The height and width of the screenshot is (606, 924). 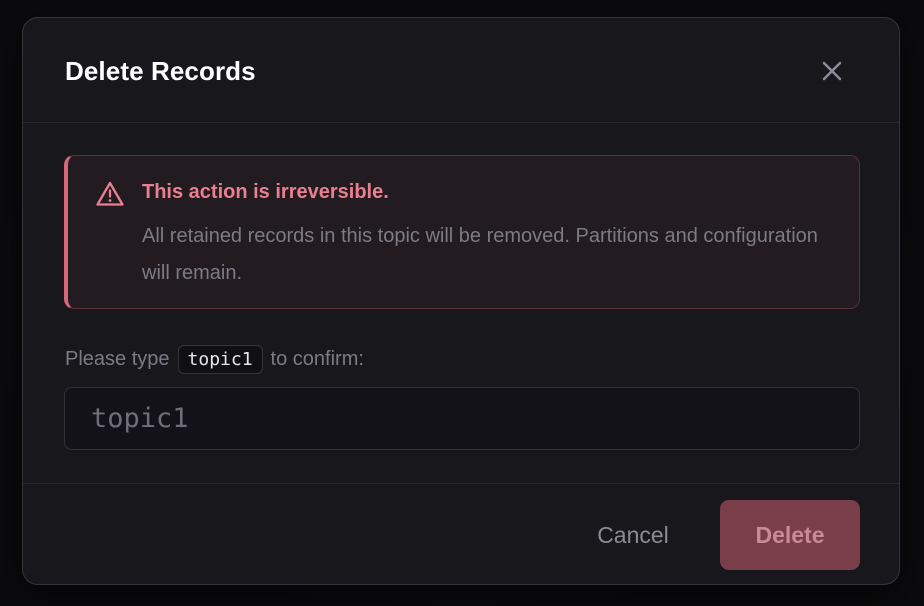 I want to click on confirm-instruction: Please type topic1 to confirm:, so click(x=214, y=359).